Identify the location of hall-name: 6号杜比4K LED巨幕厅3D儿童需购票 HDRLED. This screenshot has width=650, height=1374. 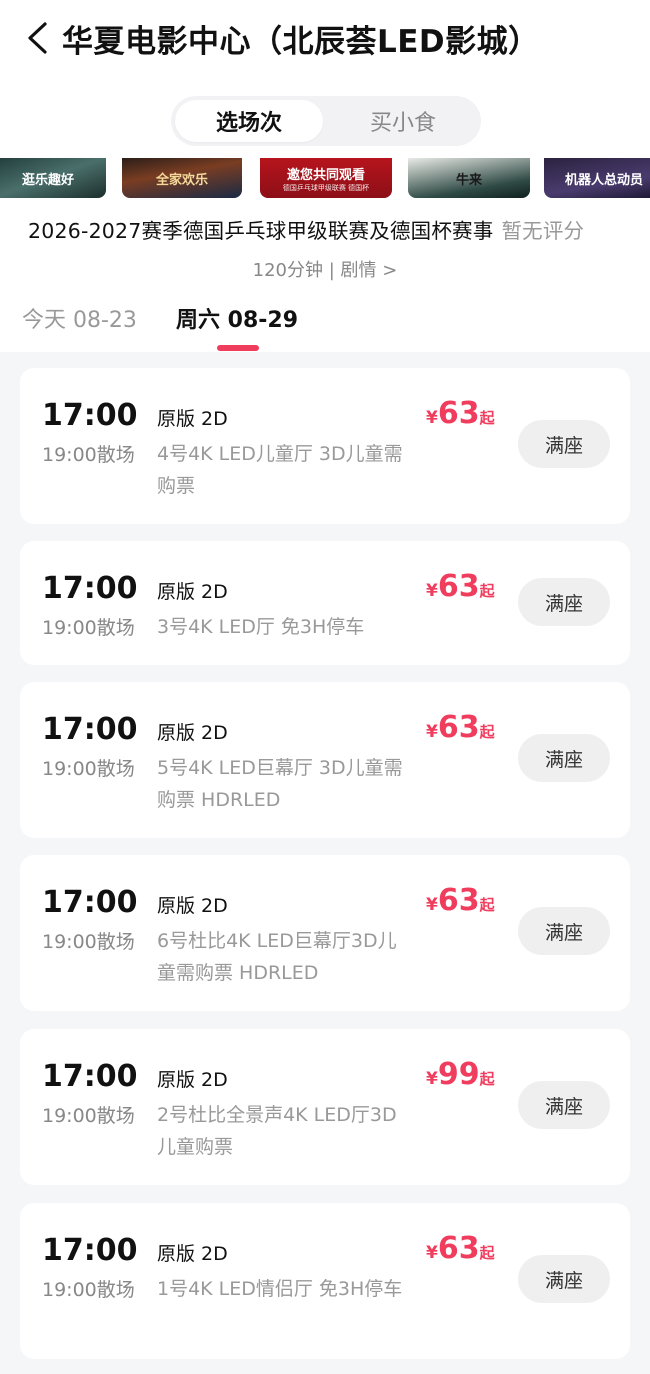
(277, 957).